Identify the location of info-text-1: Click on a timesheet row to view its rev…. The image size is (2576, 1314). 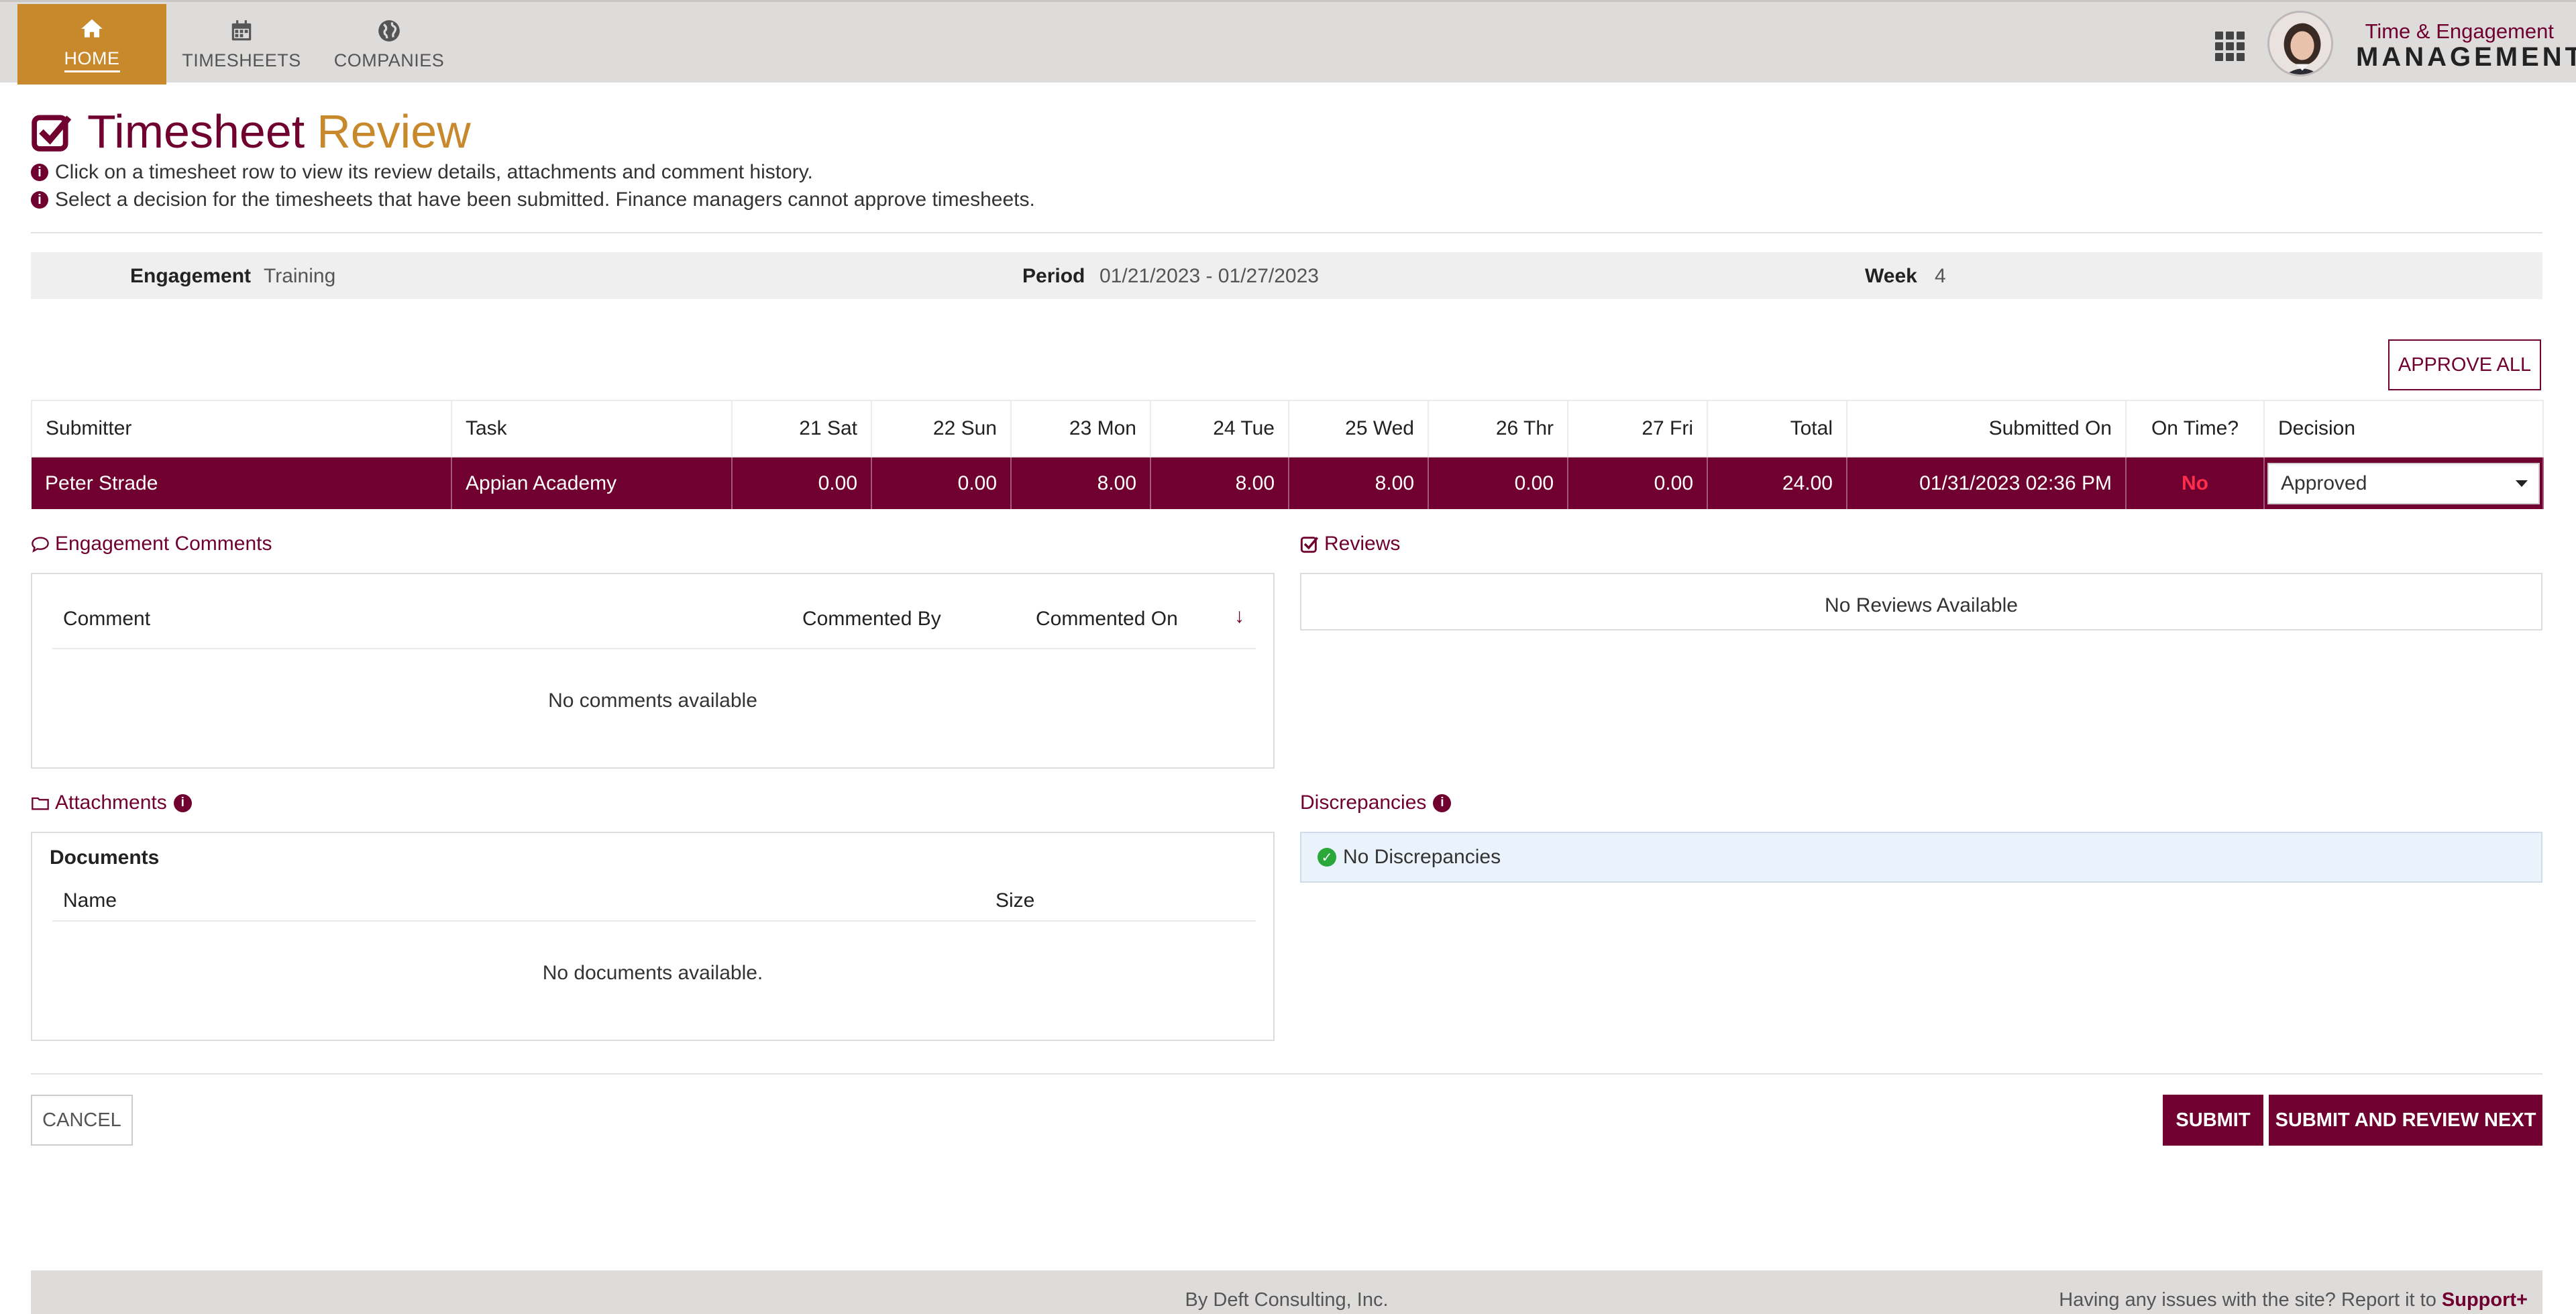
(434, 172).